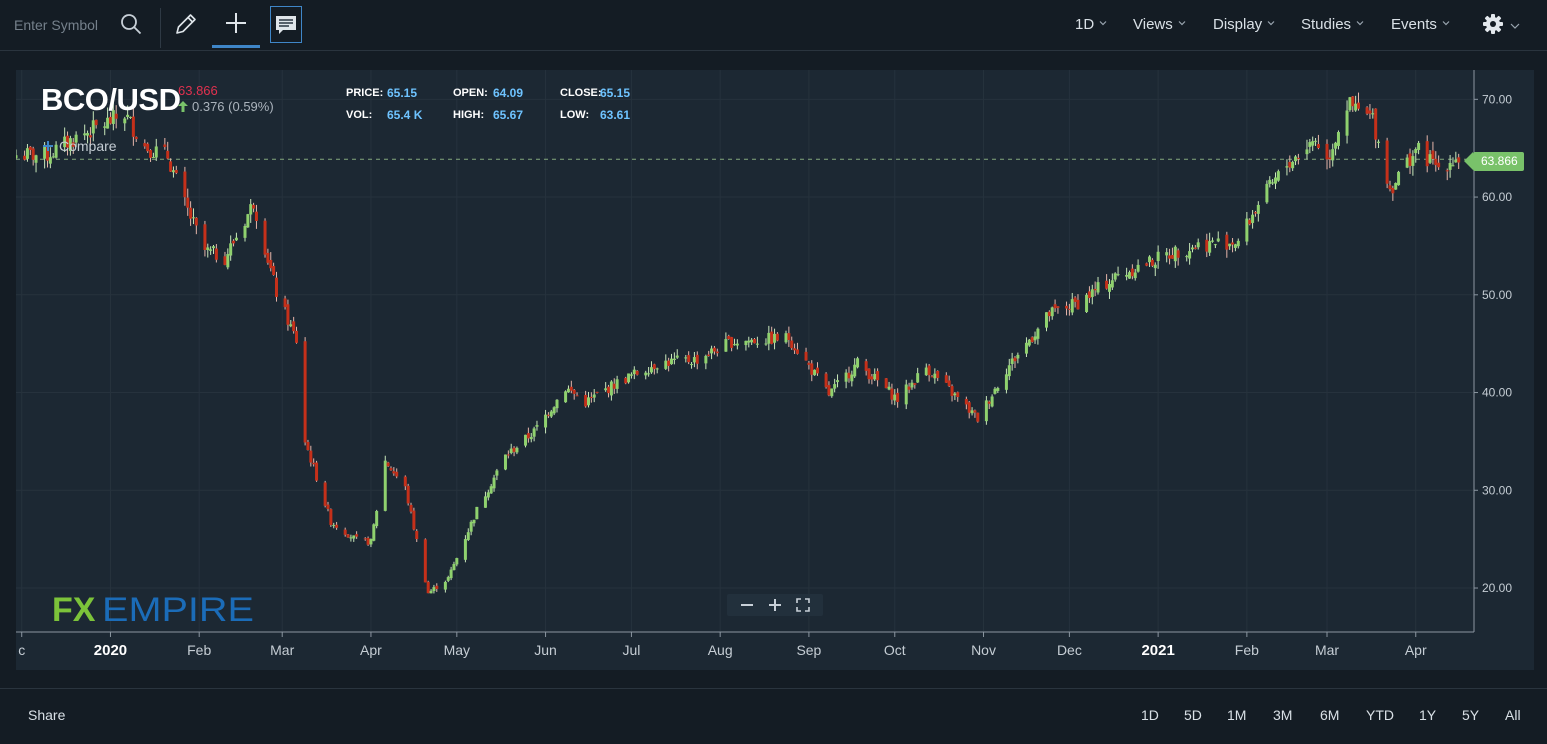  I want to click on search-icon, so click(131, 24).